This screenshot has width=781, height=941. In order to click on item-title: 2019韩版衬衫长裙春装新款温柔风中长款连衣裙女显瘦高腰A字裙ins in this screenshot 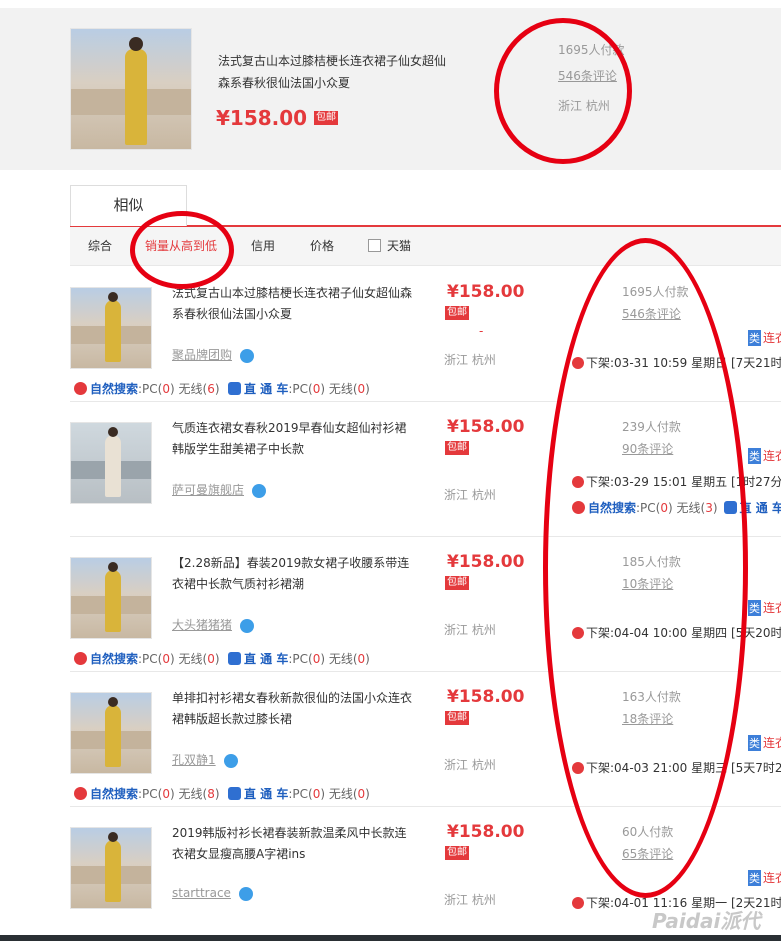, I will do `click(294, 844)`.